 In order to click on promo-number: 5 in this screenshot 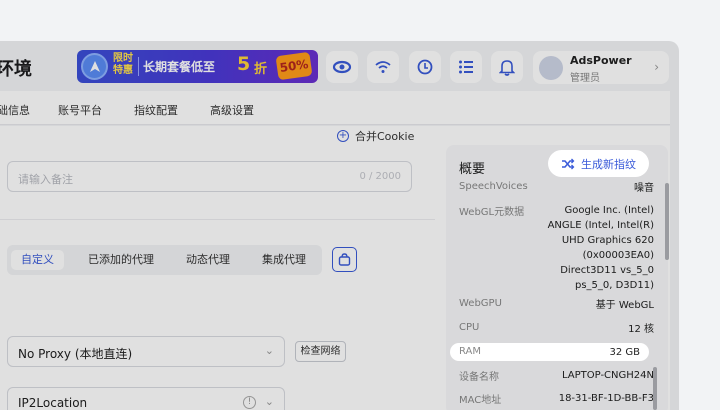, I will do `click(244, 64)`.